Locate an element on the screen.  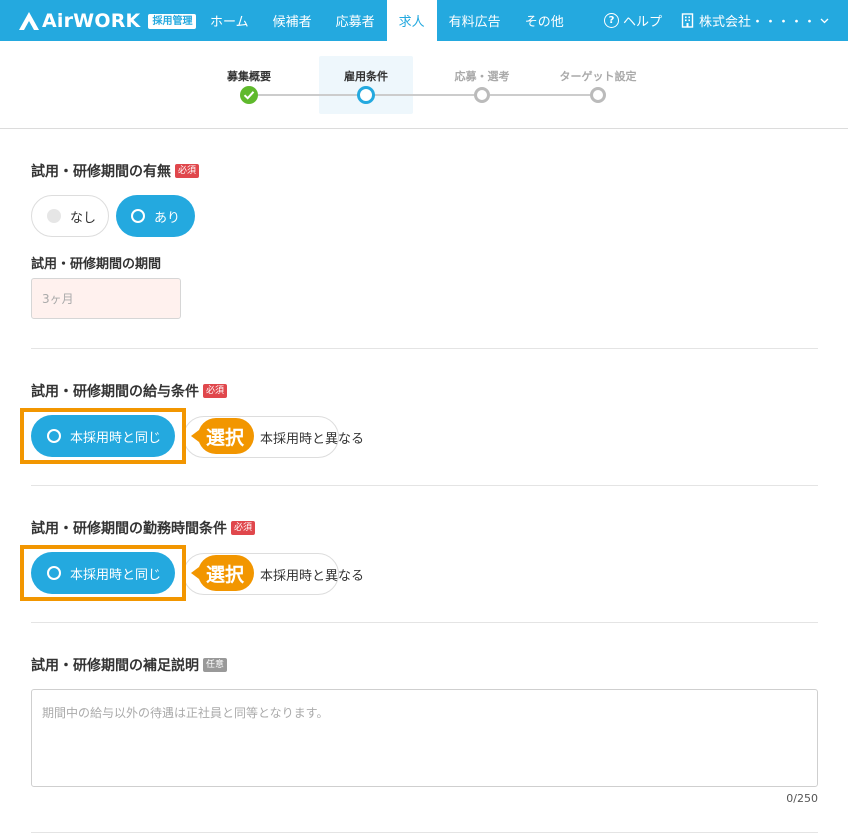
logo: AirWORK 採用管理 is located at coordinates (107, 21).